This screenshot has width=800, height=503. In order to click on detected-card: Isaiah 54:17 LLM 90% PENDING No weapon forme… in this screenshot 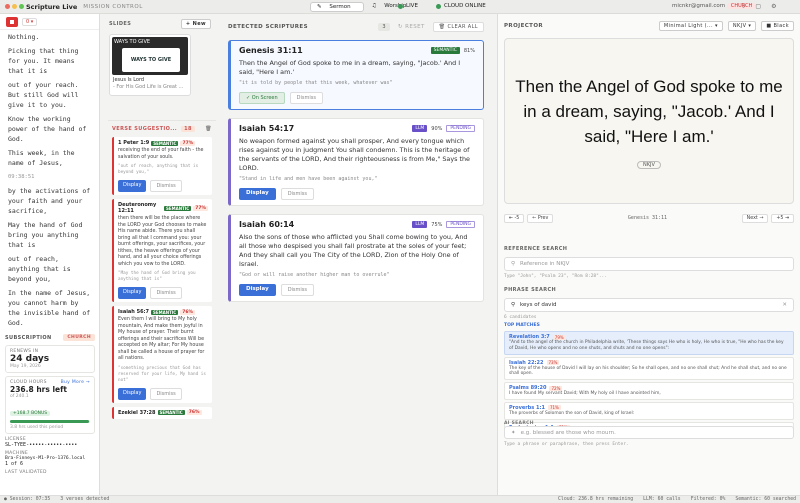, I will do `click(356, 162)`.